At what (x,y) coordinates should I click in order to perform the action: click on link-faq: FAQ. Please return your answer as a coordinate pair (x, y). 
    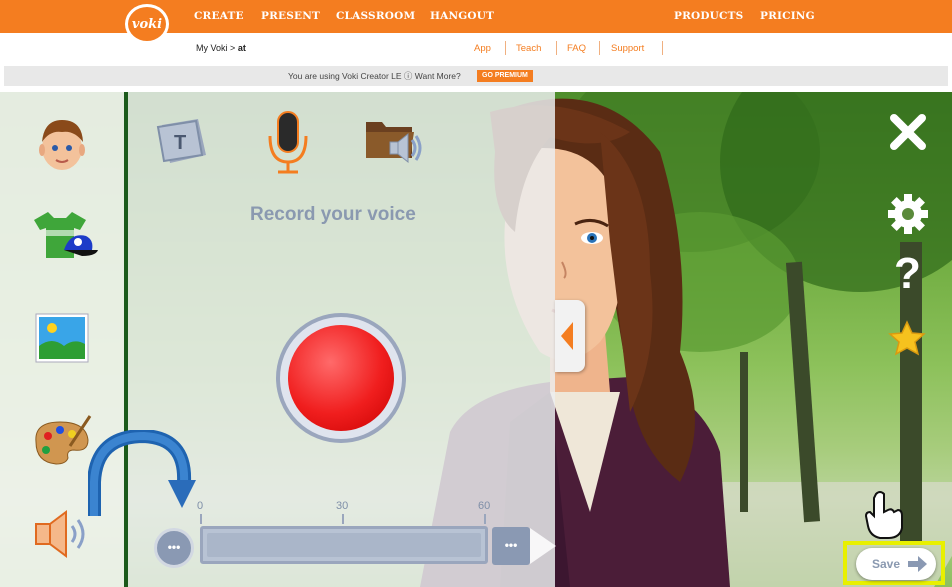
    Looking at the image, I should click on (576, 48).